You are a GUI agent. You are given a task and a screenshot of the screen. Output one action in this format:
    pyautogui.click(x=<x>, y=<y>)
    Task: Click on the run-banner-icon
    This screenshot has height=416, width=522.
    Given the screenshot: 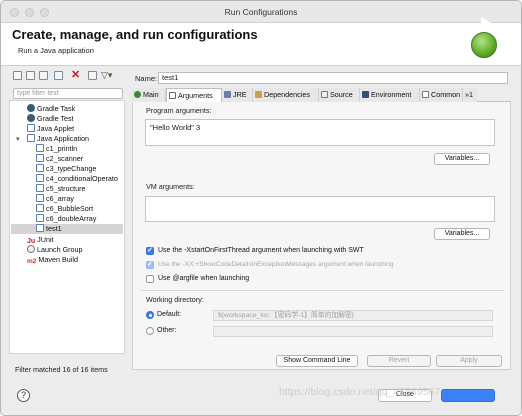 What is the action you would take?
    pyautogui.click(x=484, y=45)
    